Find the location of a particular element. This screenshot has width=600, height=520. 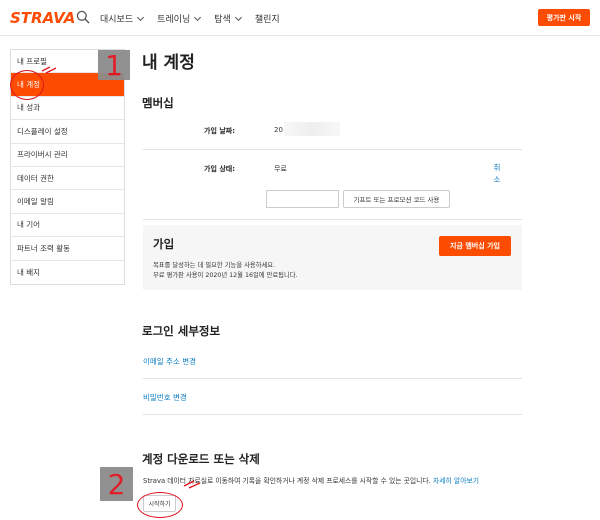

join-membership-button: 지금 멤버십 가입 is located at coordinates (475, 246).